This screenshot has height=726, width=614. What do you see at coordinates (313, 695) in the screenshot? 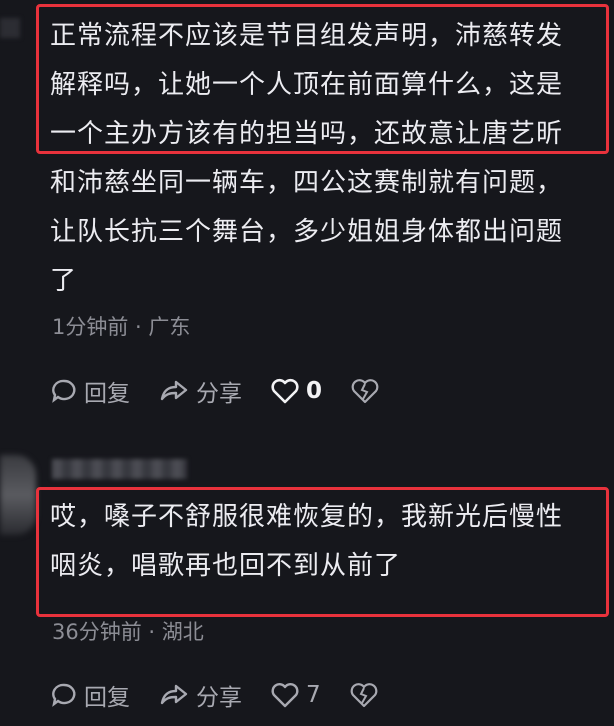
I see `like-count: 7` at bounding box center [313, 695].